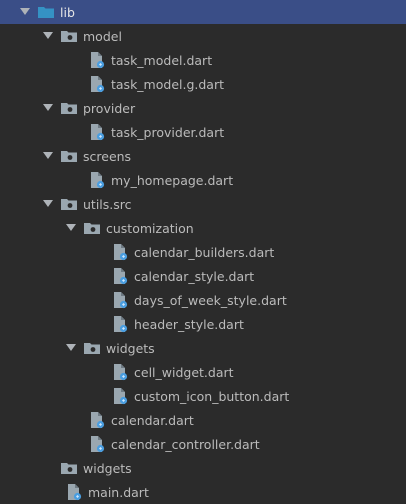  Describe the element at coordinates (185, 444) in the screenshot. I see `tree-node-label: calendar_controller.dart` at that location.